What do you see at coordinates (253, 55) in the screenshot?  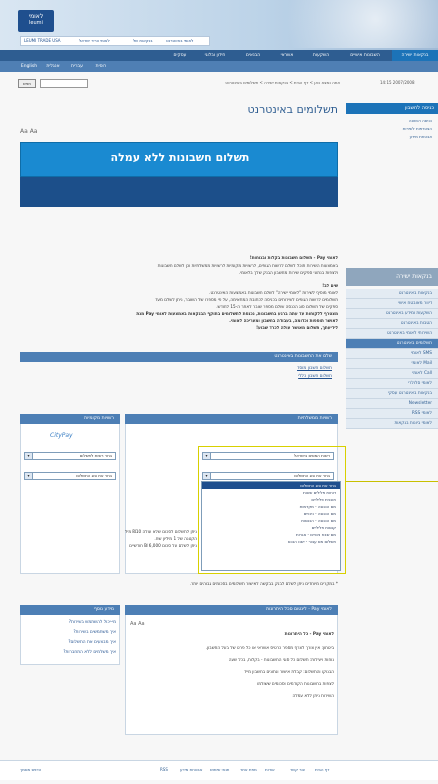 I see `nav-builders: הבנאים` at bounding box center [253, 55].